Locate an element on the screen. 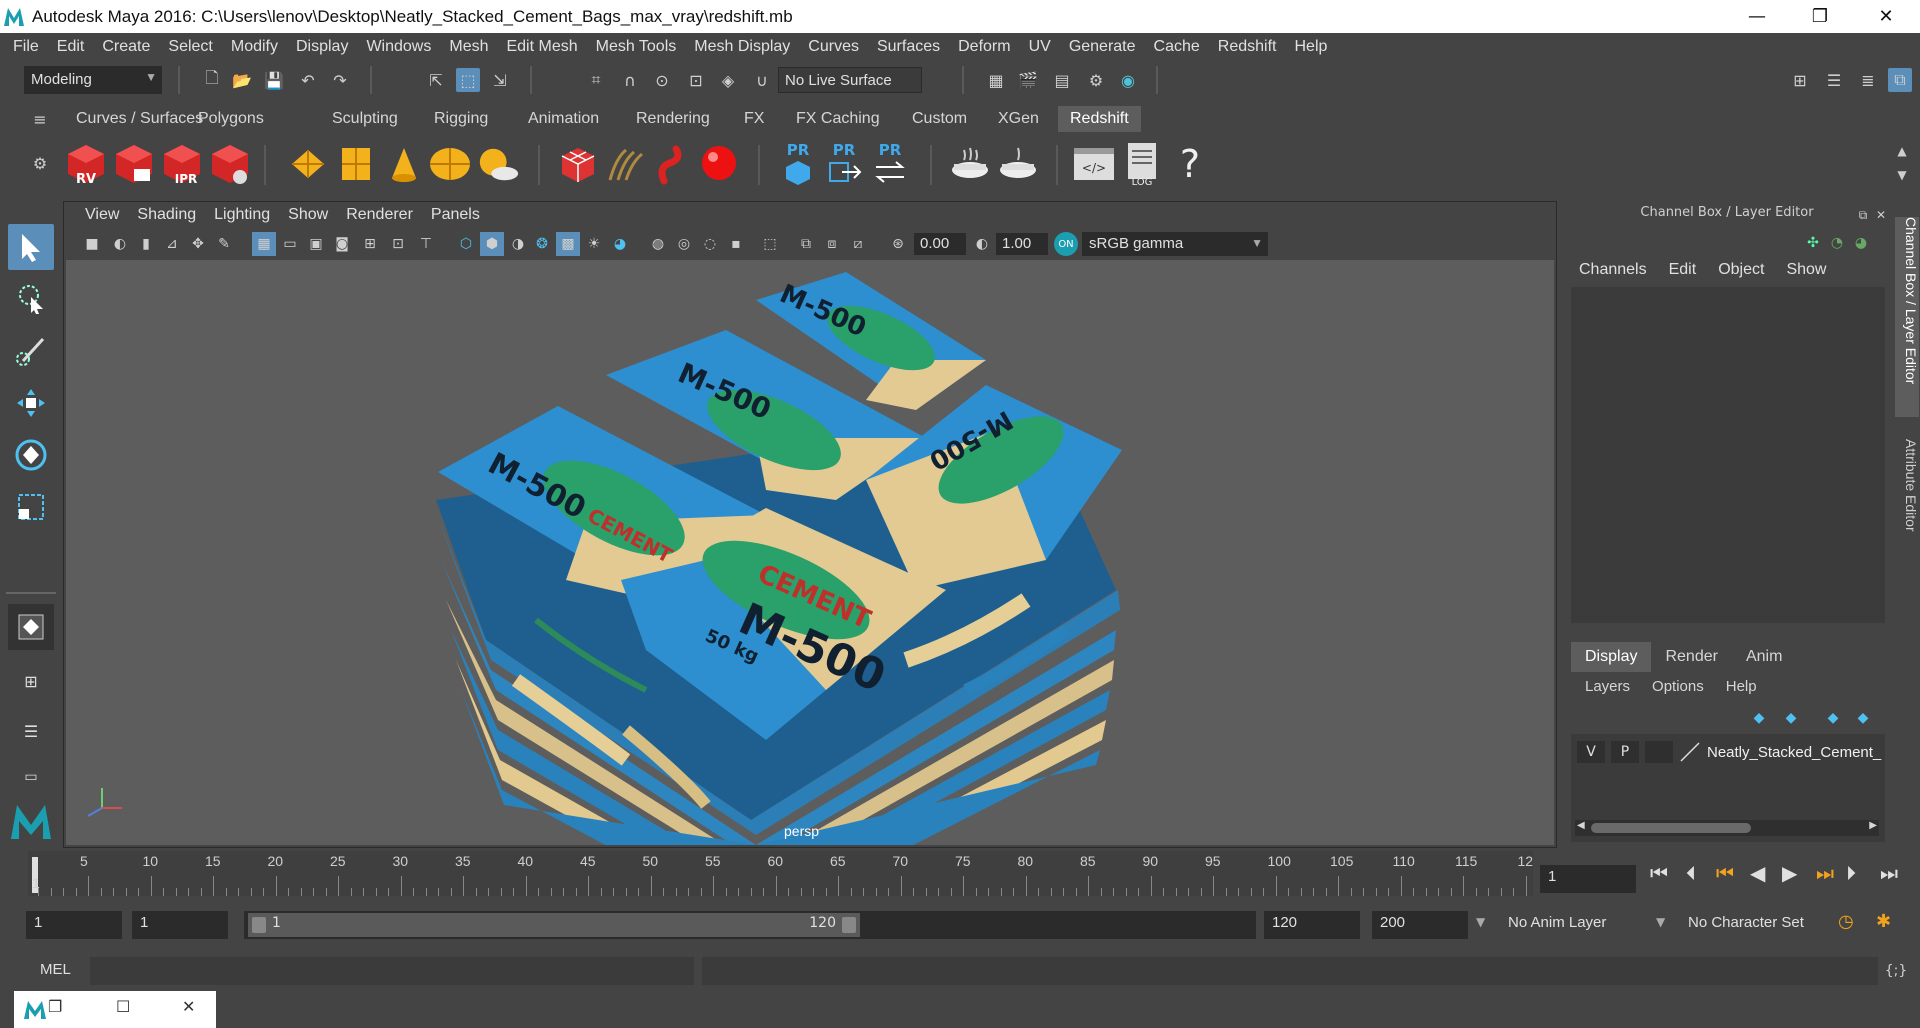  layer-type-toggle is located at coordinates (1659, 752).